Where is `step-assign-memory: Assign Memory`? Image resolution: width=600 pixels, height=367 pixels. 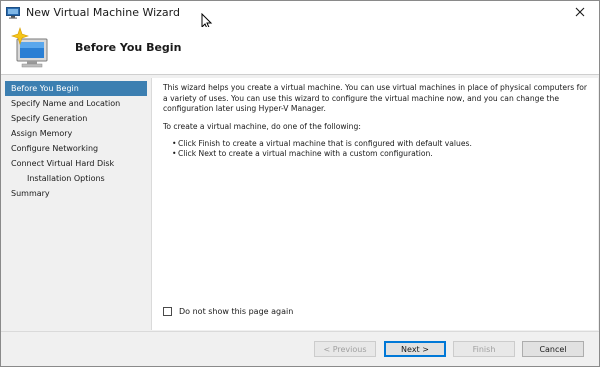 step-assign-memory: Assign Memory is located at coordinates (76, 133).